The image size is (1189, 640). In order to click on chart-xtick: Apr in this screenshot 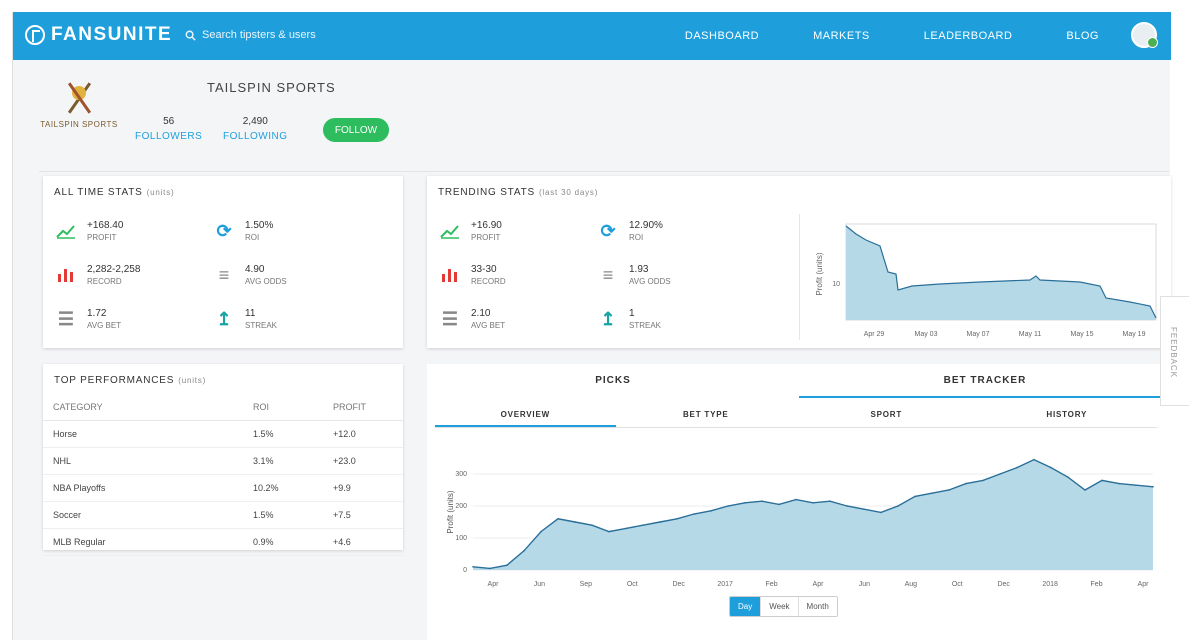, I will do `click(494, 584)`.